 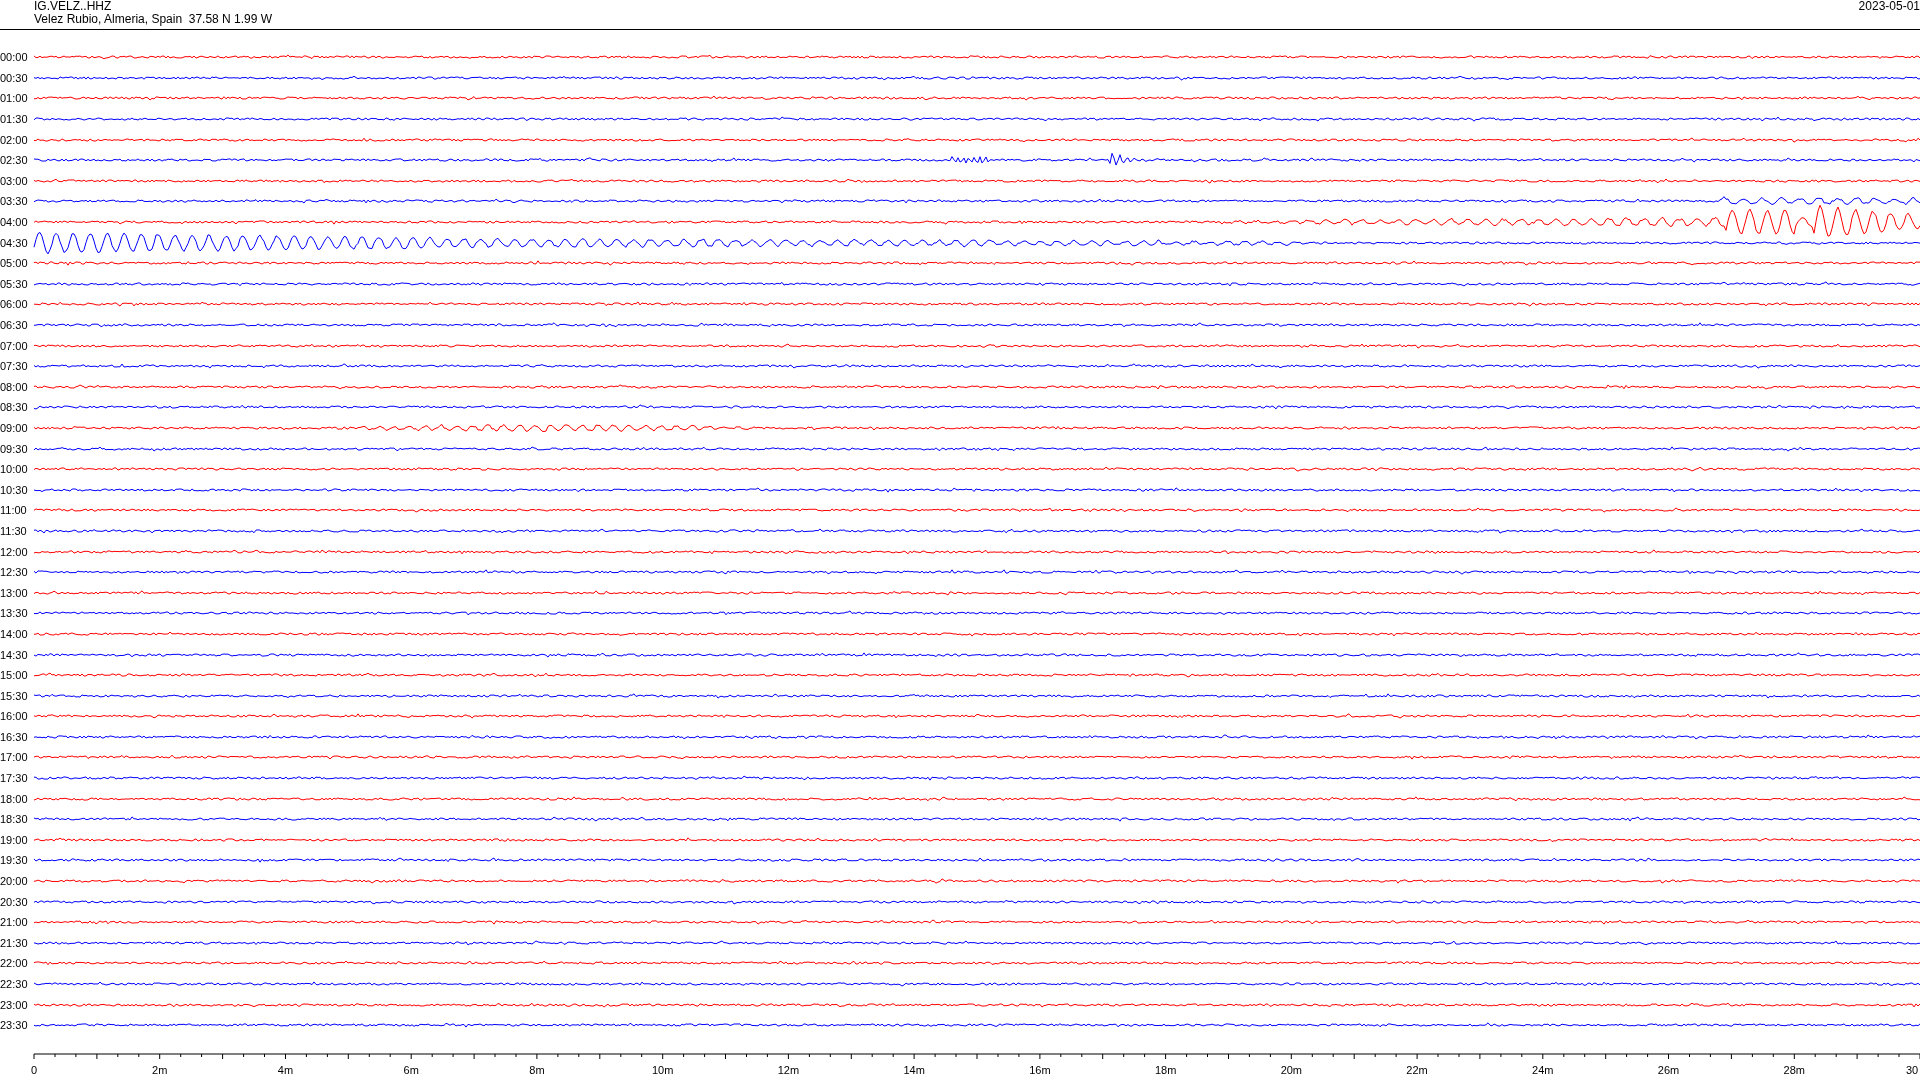 I want to click on axis-tick-label: 22m, so click(x=1417, y=1069).